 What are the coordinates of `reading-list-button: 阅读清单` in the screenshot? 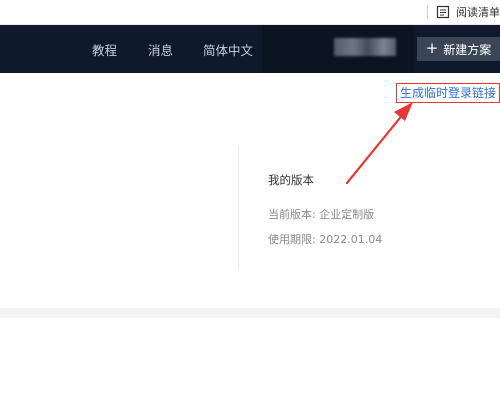 It's located at (463, 12).